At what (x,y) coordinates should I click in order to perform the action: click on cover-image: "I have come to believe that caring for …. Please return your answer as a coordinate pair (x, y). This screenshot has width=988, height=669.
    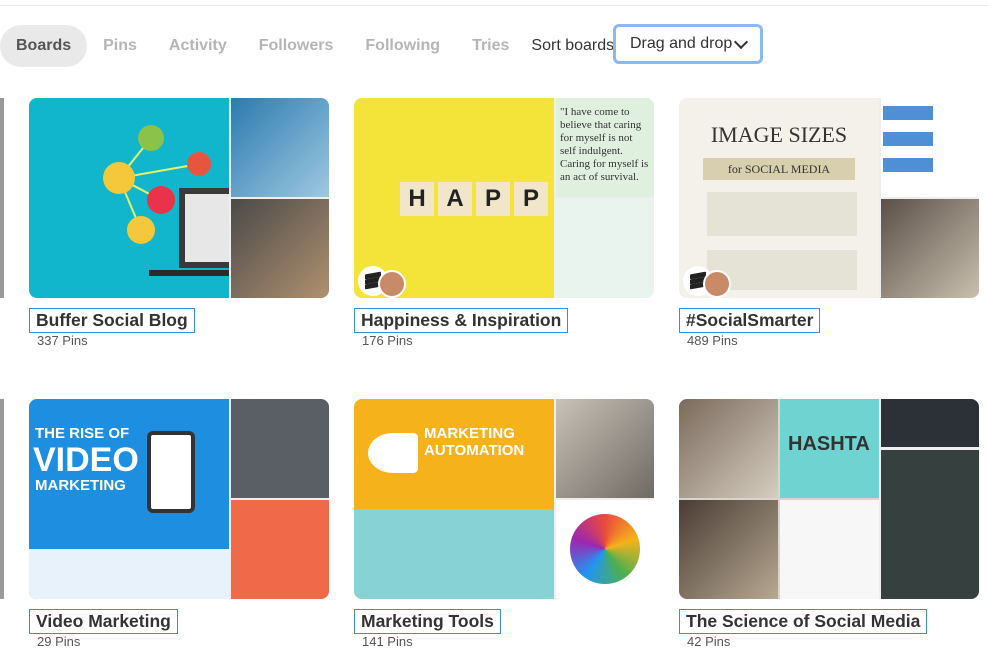
    Looking at the image, I should click on (605, 147).